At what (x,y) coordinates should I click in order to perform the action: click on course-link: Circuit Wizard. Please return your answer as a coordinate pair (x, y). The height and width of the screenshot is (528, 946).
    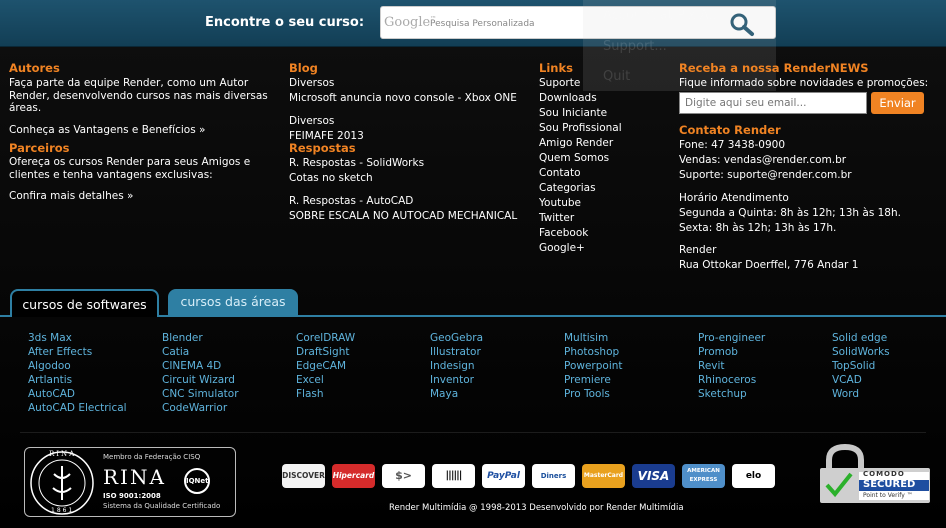
    Looking at the image, I should click on (200, 380).